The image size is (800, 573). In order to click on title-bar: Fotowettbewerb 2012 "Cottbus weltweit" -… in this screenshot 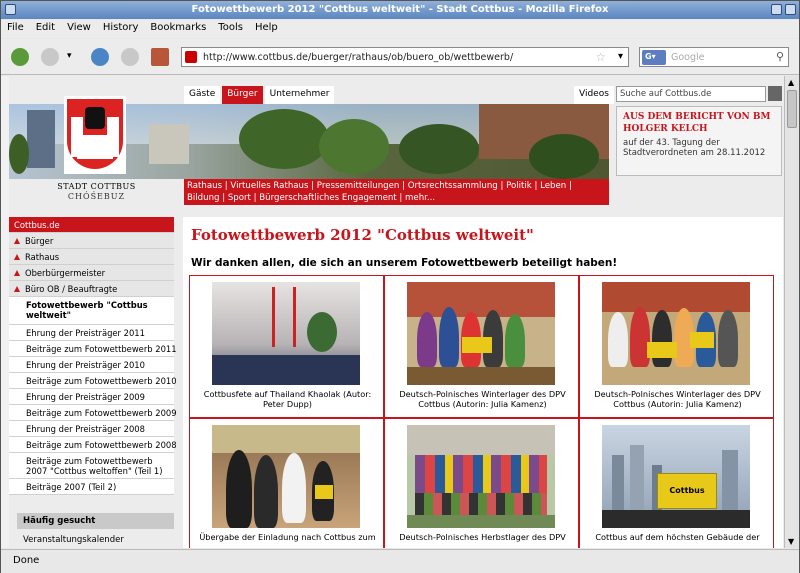, I will do `click(400, 10)`.